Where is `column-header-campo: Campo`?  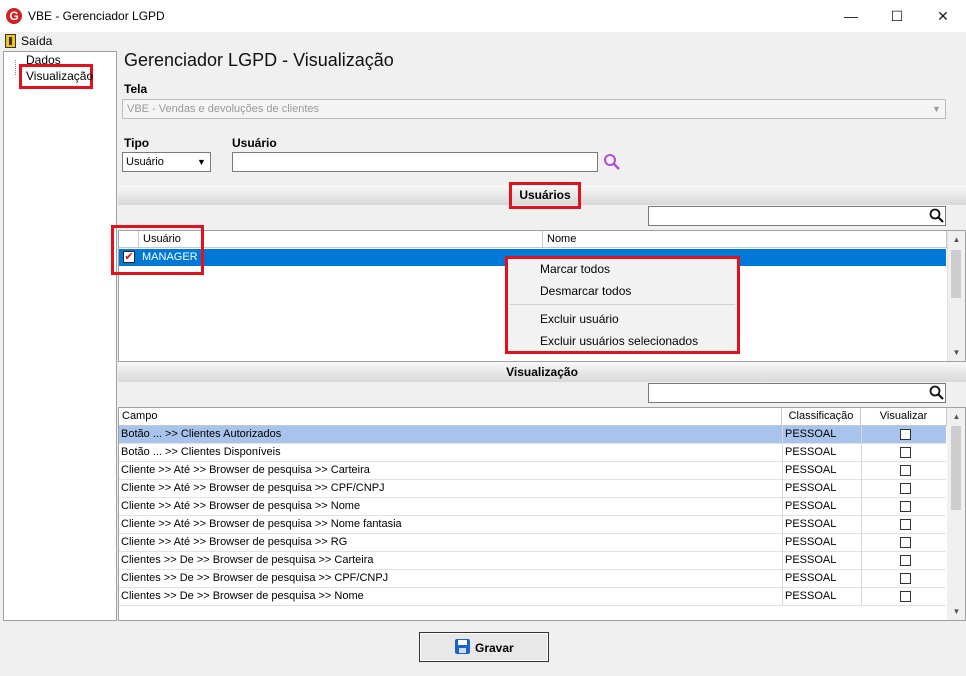
column-header-campo: Campo is located at coordinates (450, 417).